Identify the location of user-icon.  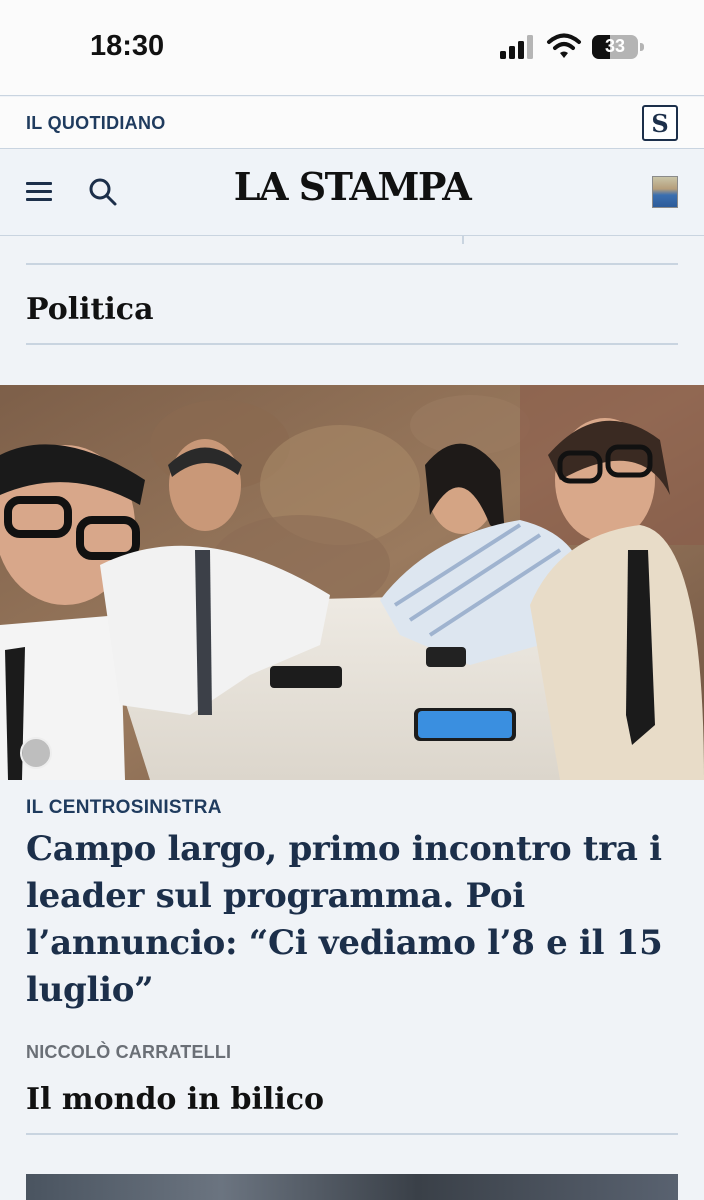
(36, 753).